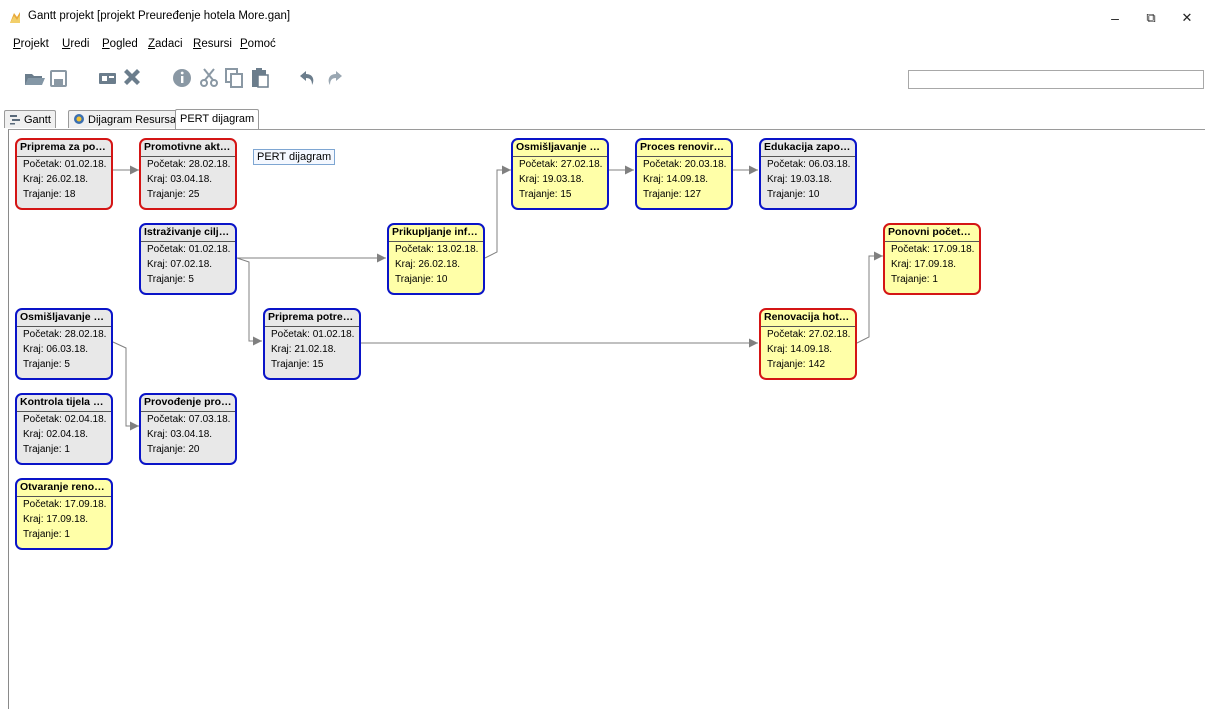  What do you see at coordinates (294, 157) in the screenshot?
I see `tooltip: PERT dijagram` at bounding box center [294, 157].